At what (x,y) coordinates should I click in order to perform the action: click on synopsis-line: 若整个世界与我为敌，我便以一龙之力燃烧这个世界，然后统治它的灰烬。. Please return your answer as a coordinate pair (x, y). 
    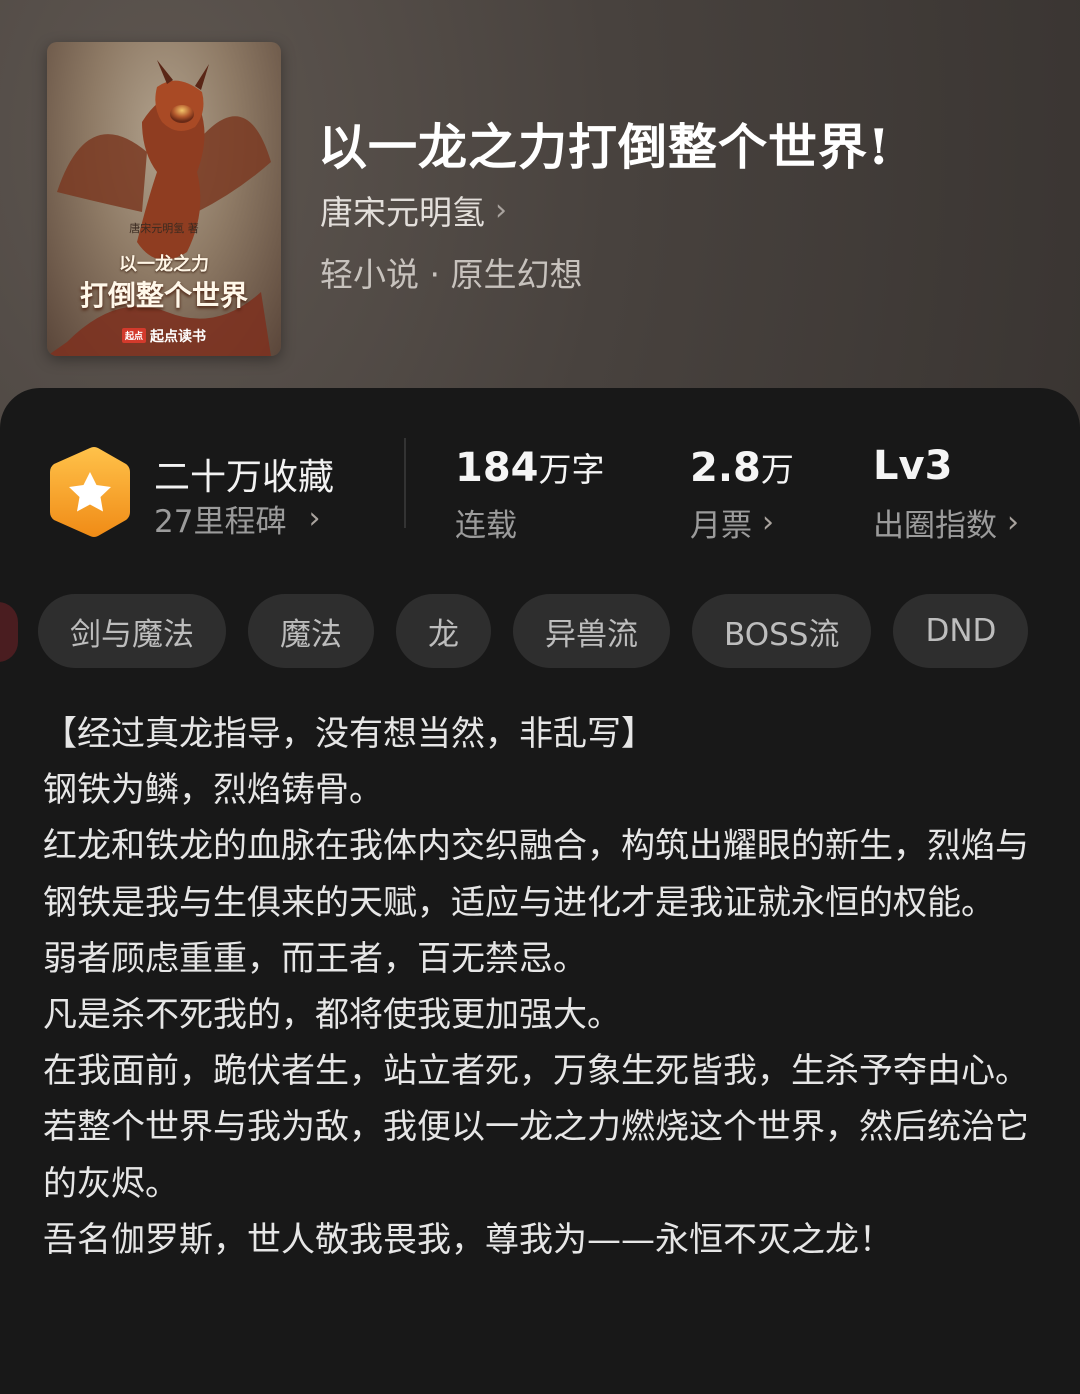
    Looking at the image, I should click on (536, 1155).